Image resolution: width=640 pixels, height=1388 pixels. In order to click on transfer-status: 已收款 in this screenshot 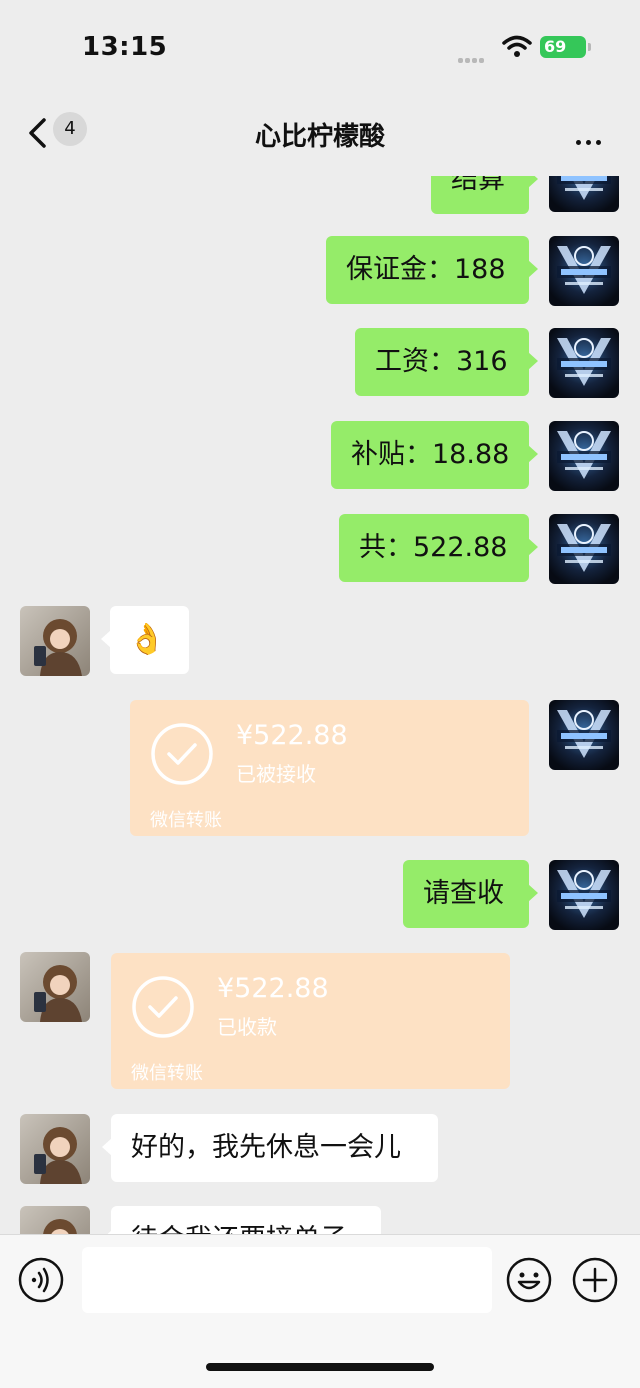, I will do `click(247, 1027)`.